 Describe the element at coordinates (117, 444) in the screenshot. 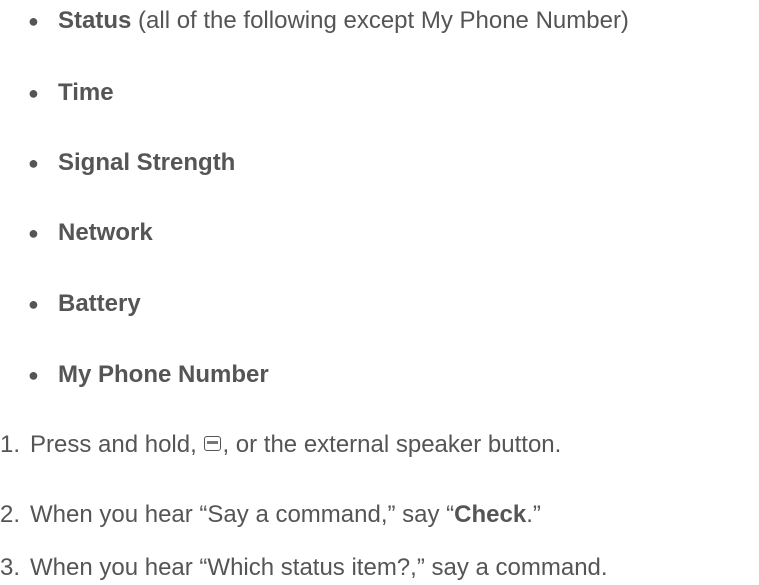

I see `step-text: Press and hold,` at that location.